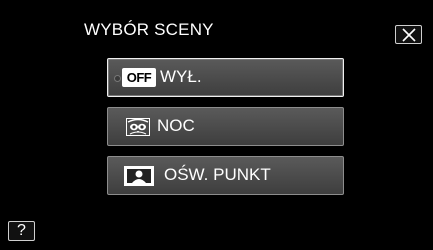 The width and height of the screenshot is (433, 250). What do you see at coordinates (181, 76) in the screenshot?
I see `option-label: WYŁ.` at bounding box center [181, 76].